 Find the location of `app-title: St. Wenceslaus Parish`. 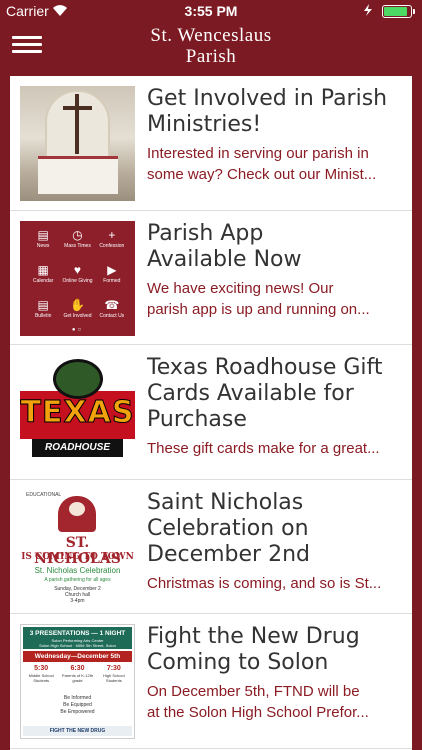

app-title: St. Wenceslaus Parish is located at coordinates (211, 46).